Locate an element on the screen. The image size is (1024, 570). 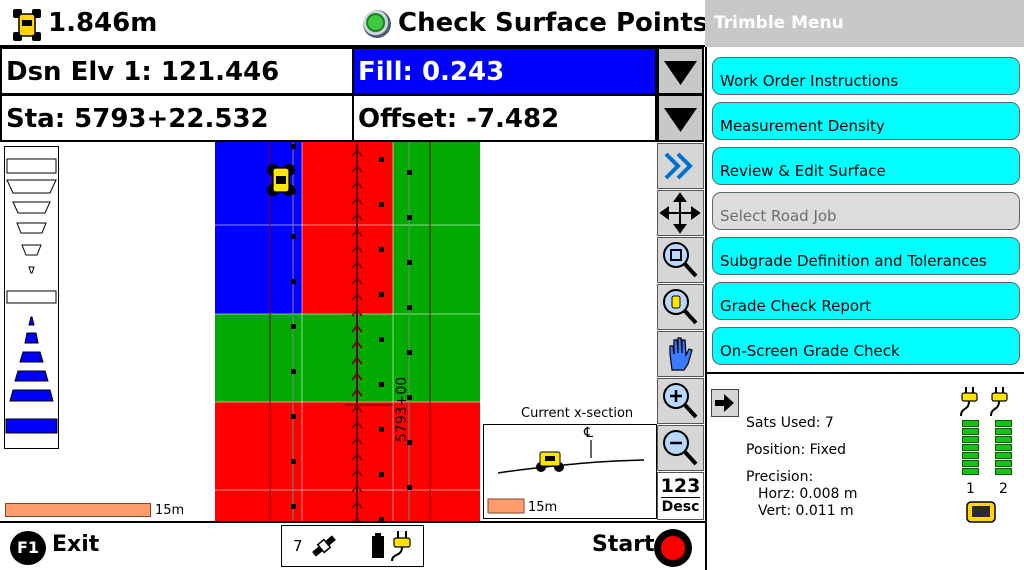
receiver-1-signal-bars is located at coordinates (970, 448).